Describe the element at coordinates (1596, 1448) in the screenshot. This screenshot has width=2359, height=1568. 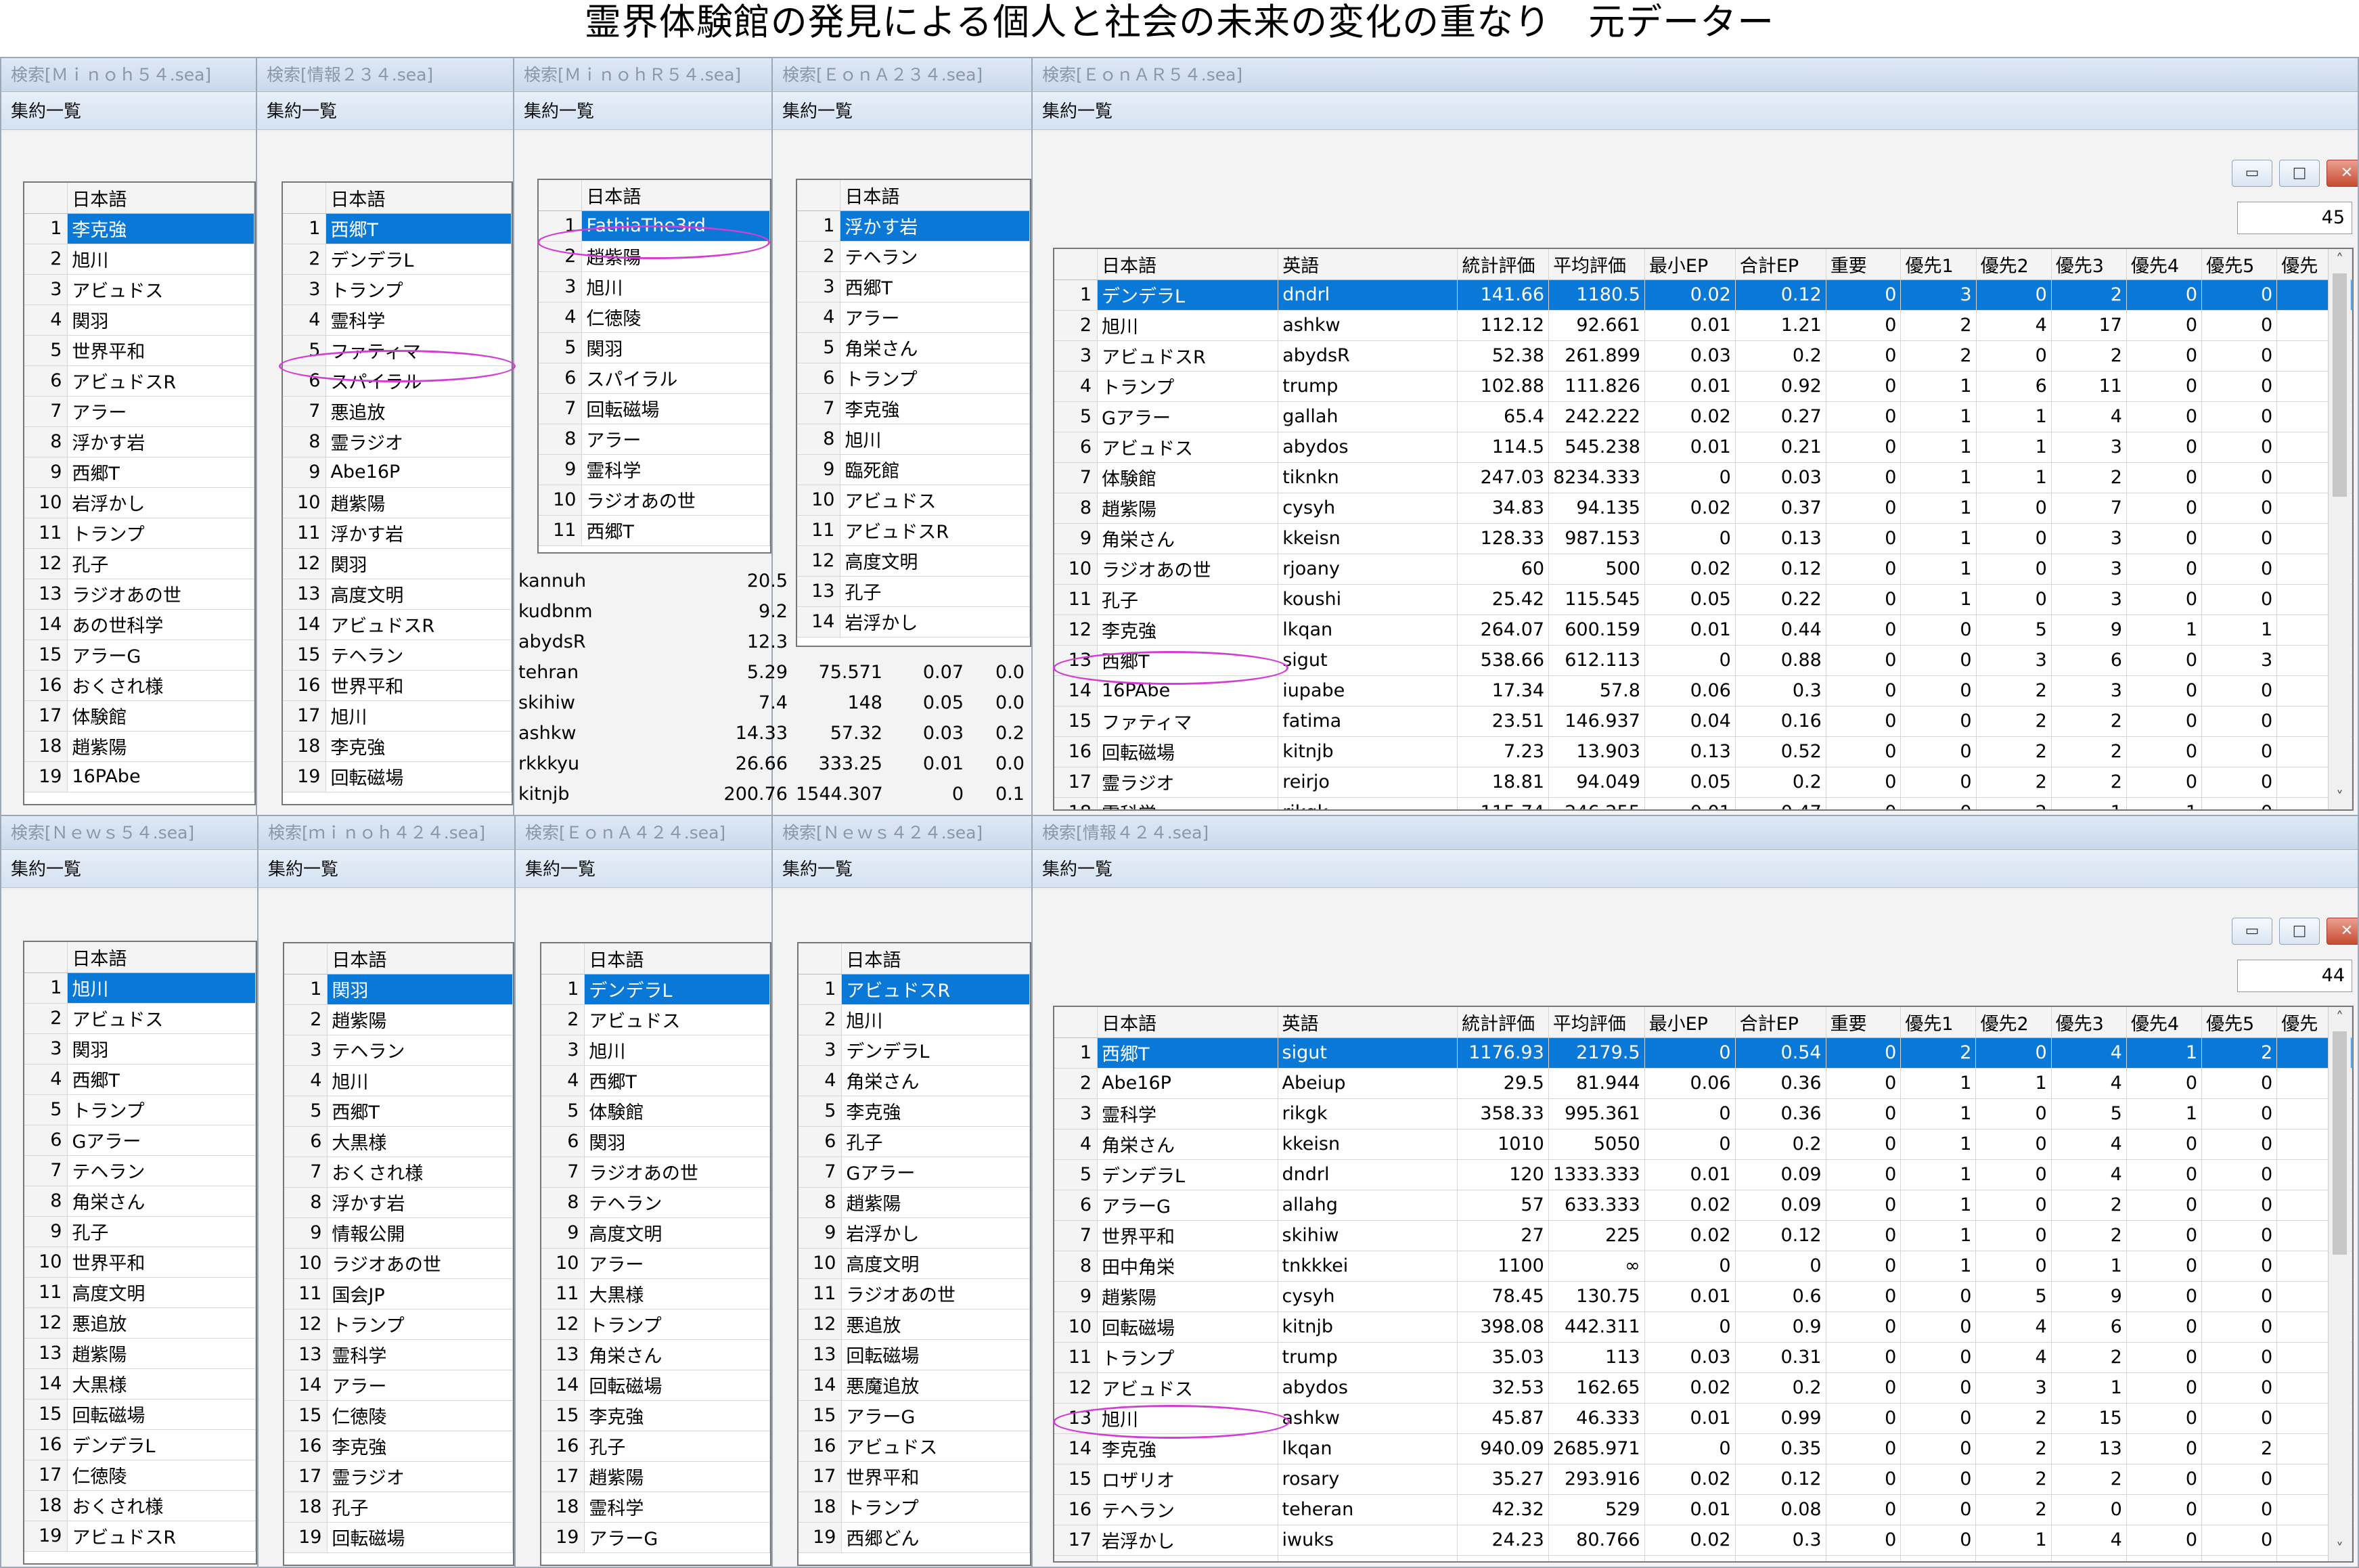
I see `cell-value: 2685.971` at that location.